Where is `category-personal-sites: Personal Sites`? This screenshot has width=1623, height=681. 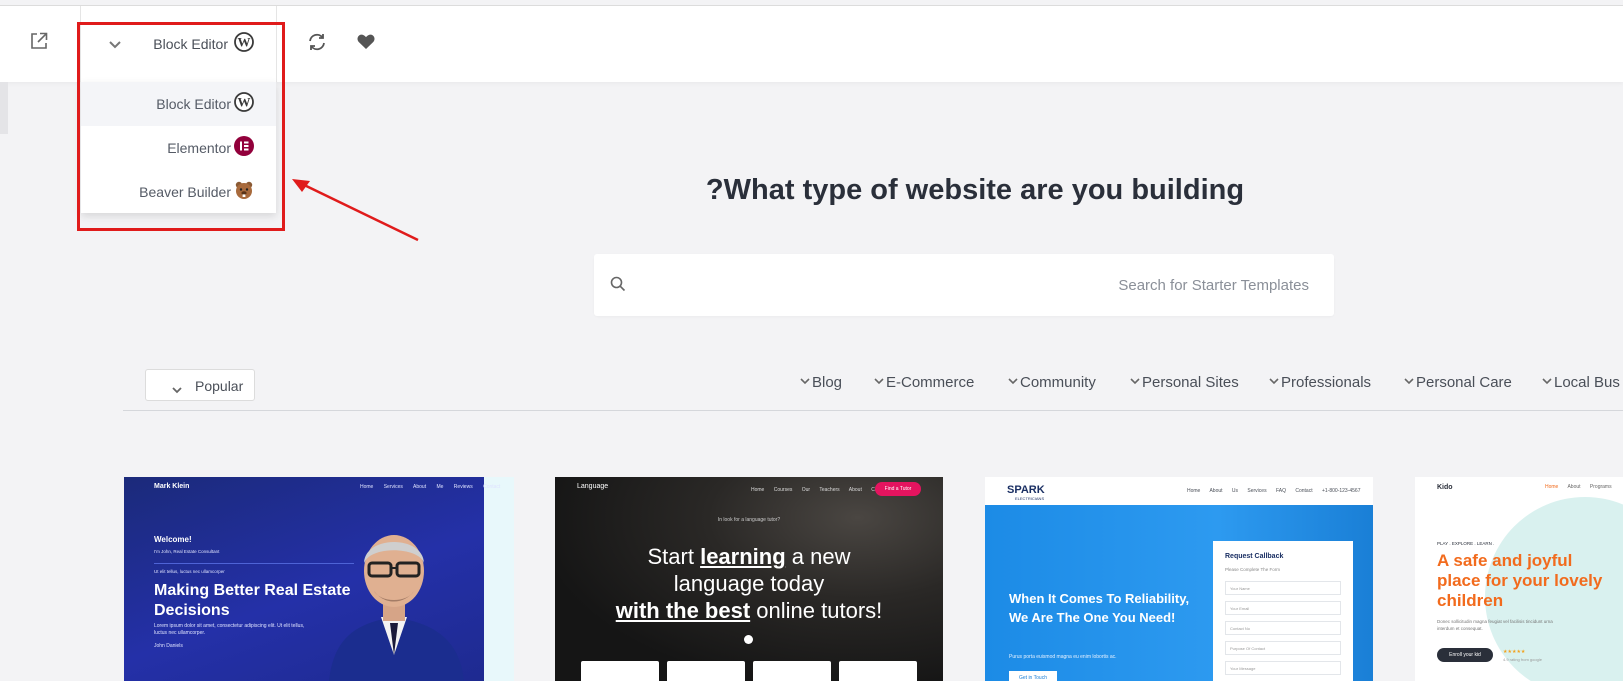 category-personal-sites: Personal Sites is located at coordinates (1184, 382).